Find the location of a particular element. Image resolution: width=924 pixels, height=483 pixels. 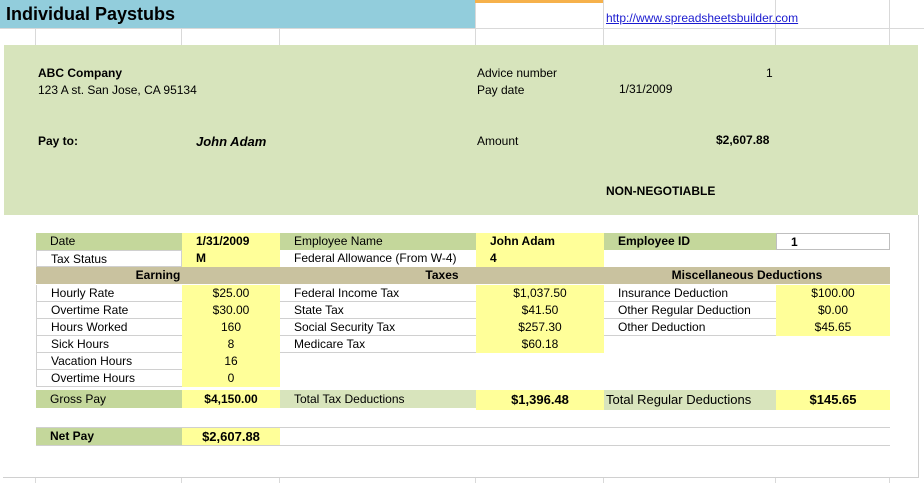

pay-to-label: Pay to: is located at coordinates (58, 141).